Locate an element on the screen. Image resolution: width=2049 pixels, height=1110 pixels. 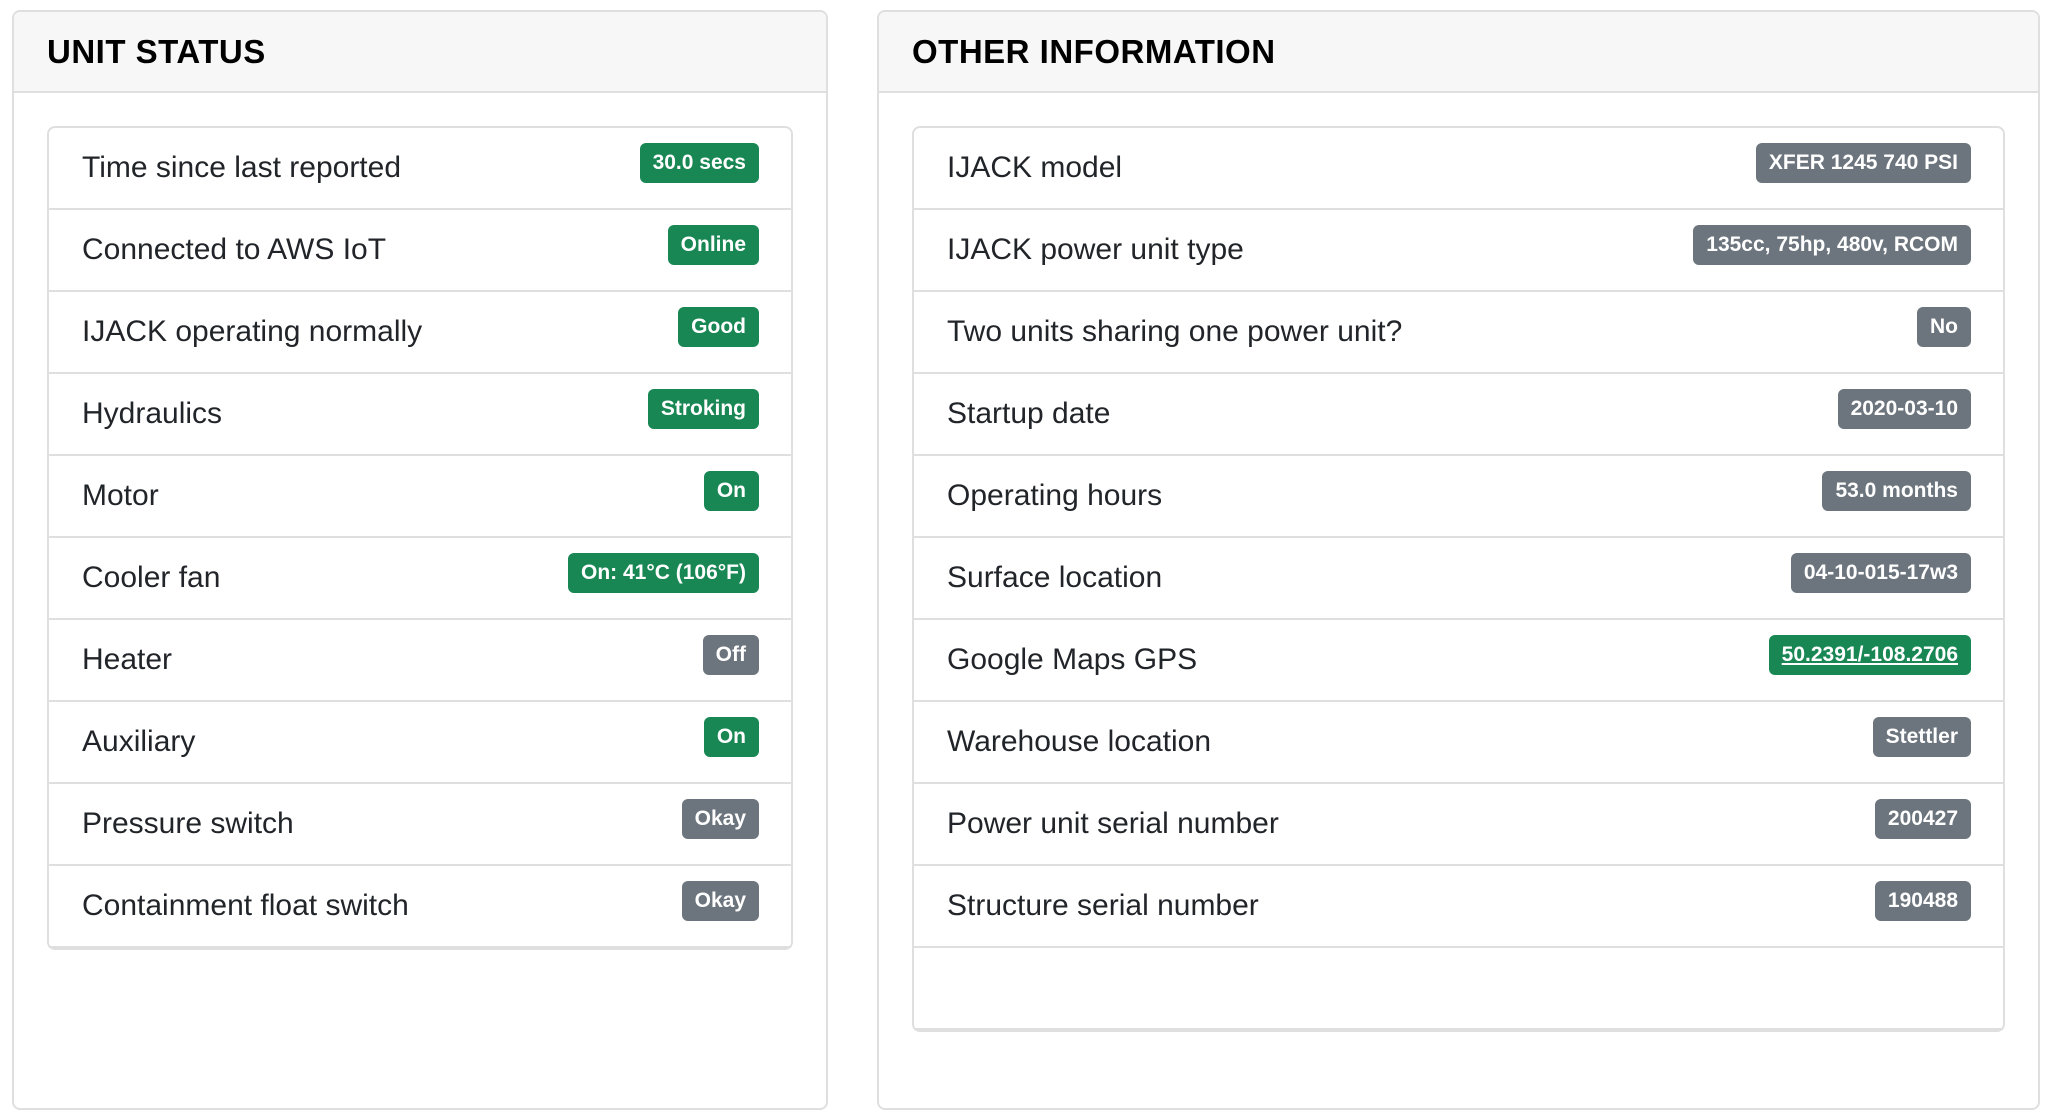
status-badge: 53.0 months is located at coordinates (1896, 491).